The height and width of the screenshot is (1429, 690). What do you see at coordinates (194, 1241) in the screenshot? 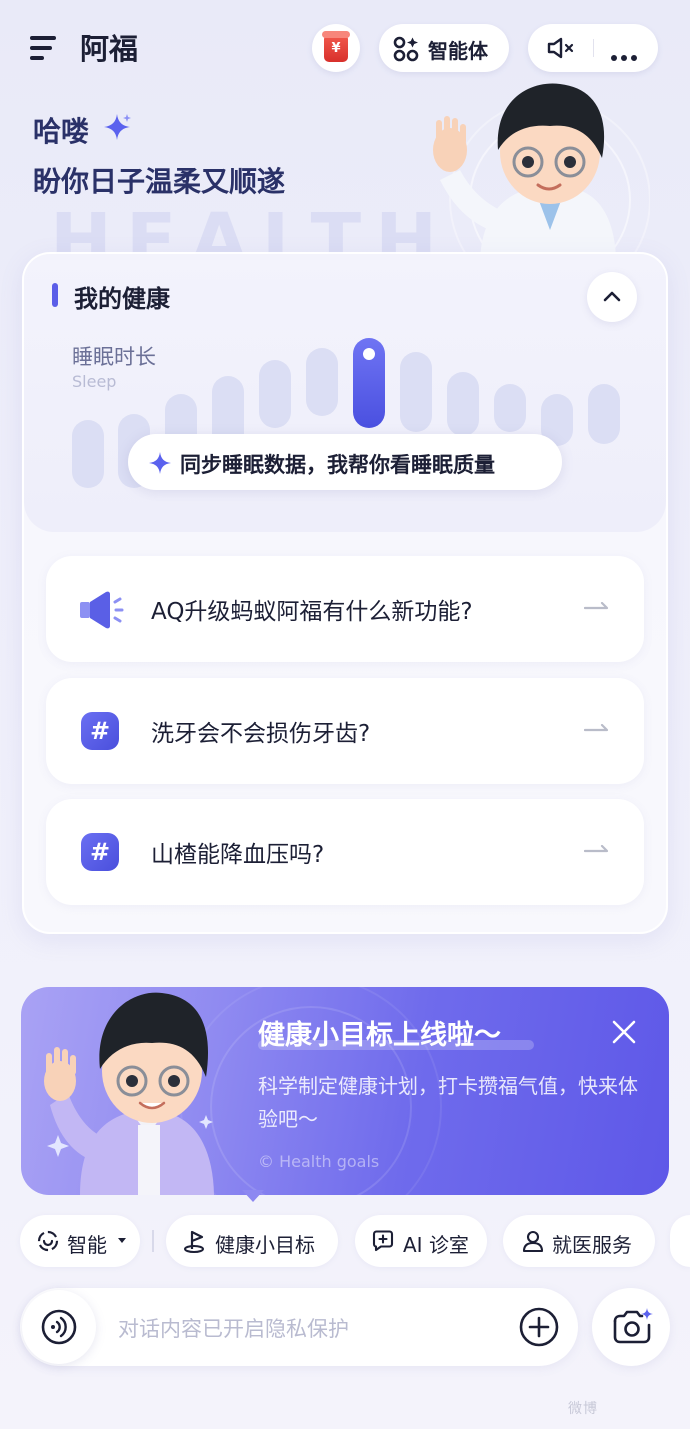
I see `goal-flag-icon` at bounding box center [194, 1241].